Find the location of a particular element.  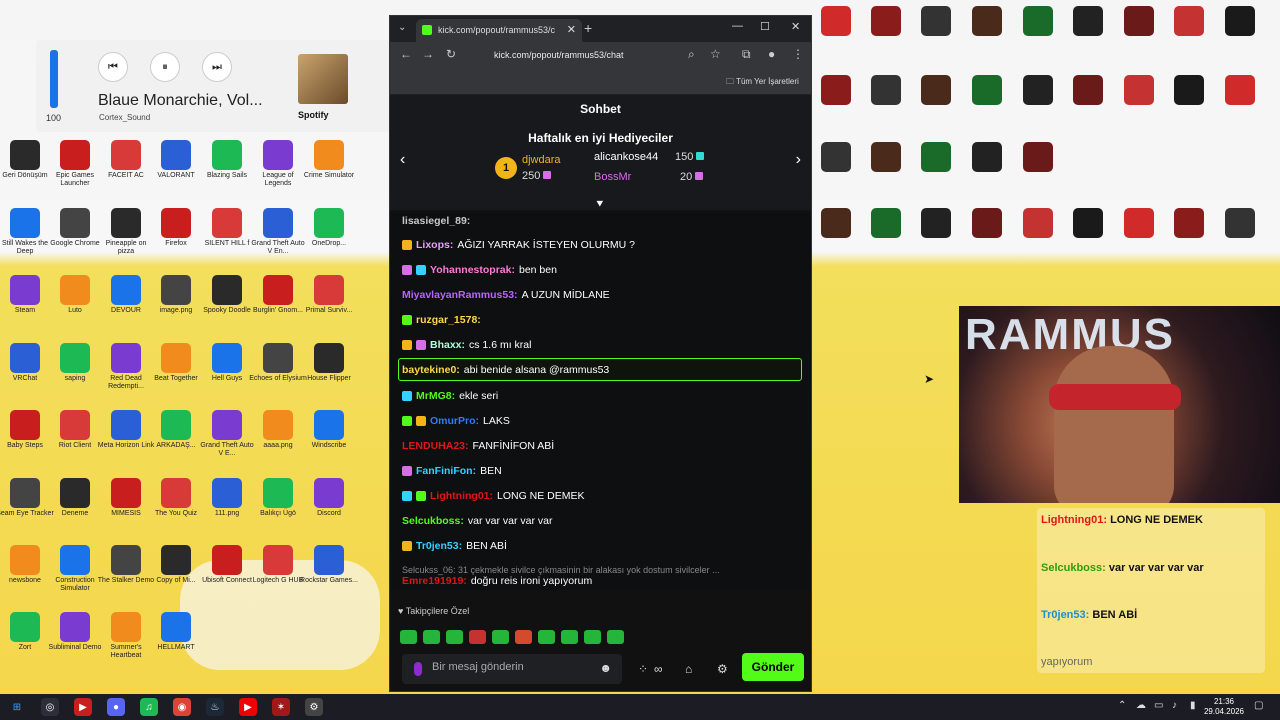

desktop-icon: Spooky Doodle is located at coordinates (227, 295).